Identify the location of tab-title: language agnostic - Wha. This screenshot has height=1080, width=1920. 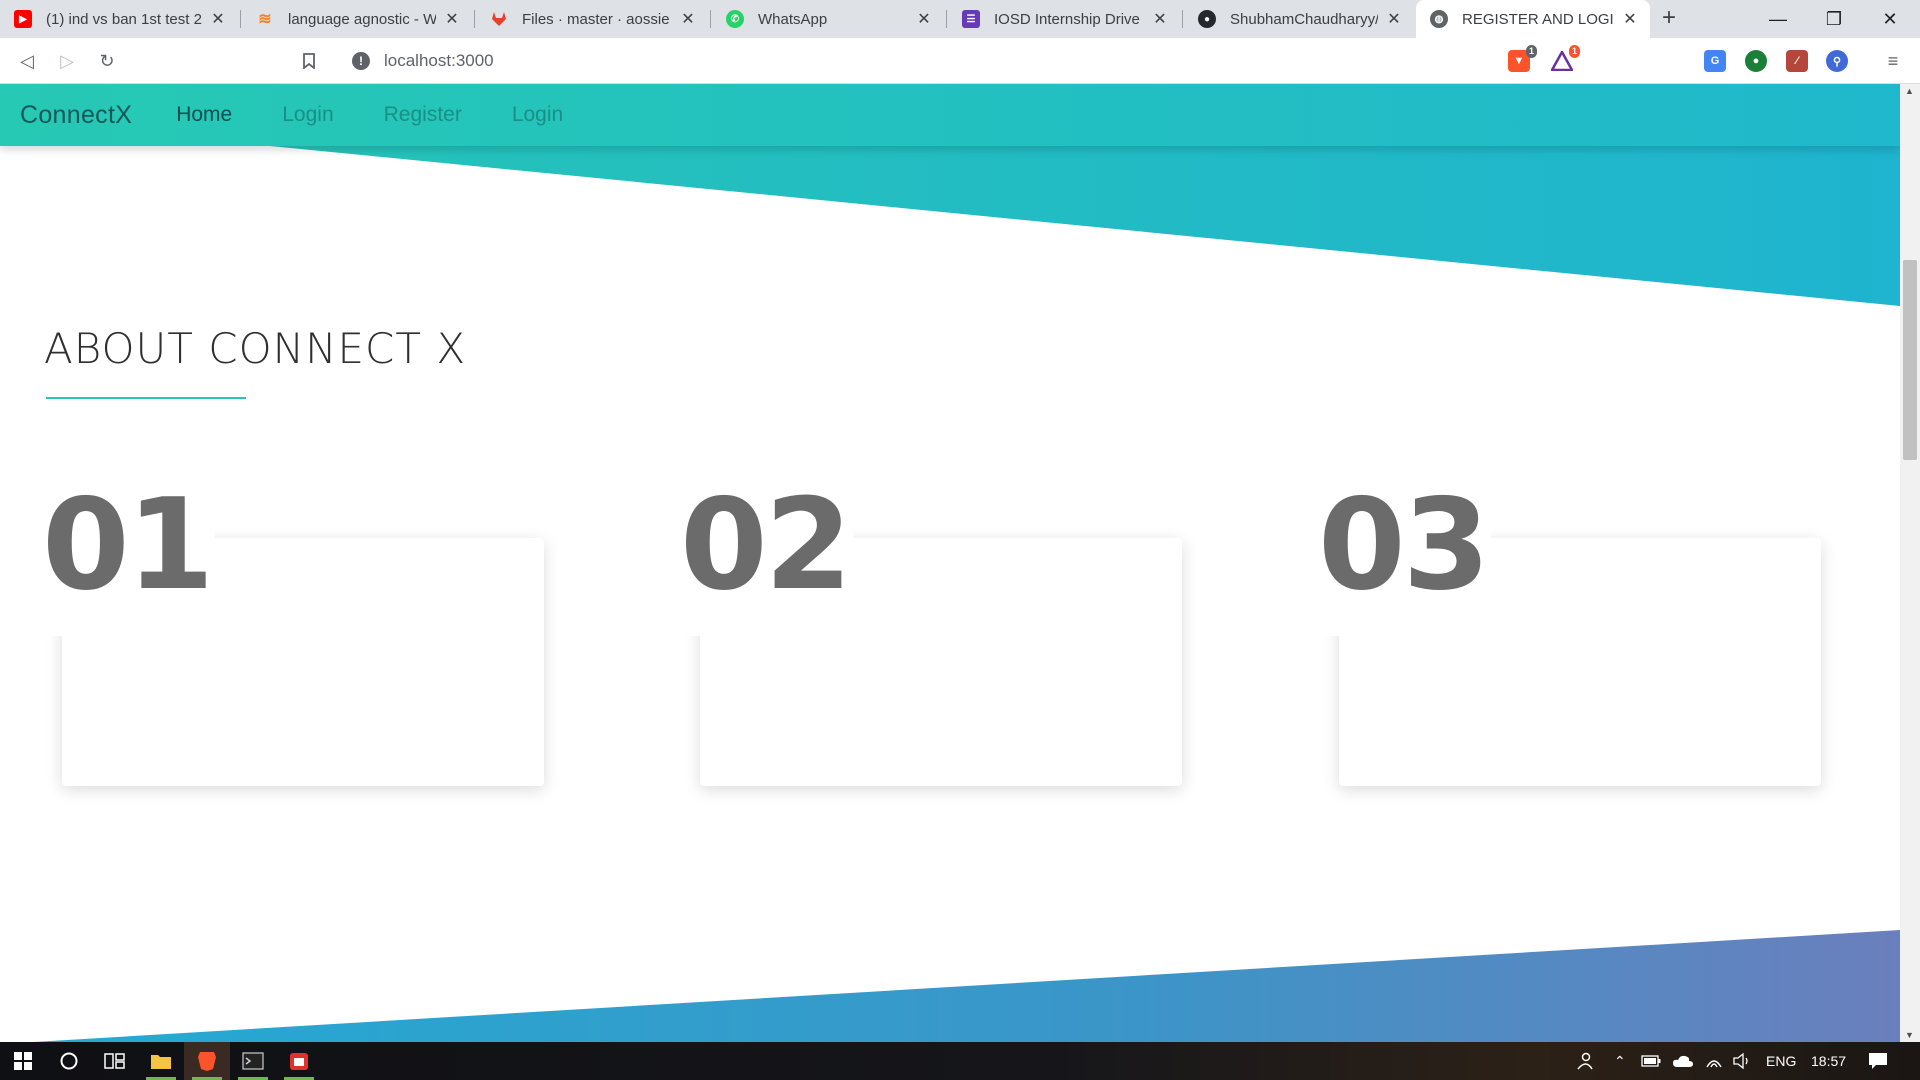
(362, 19).